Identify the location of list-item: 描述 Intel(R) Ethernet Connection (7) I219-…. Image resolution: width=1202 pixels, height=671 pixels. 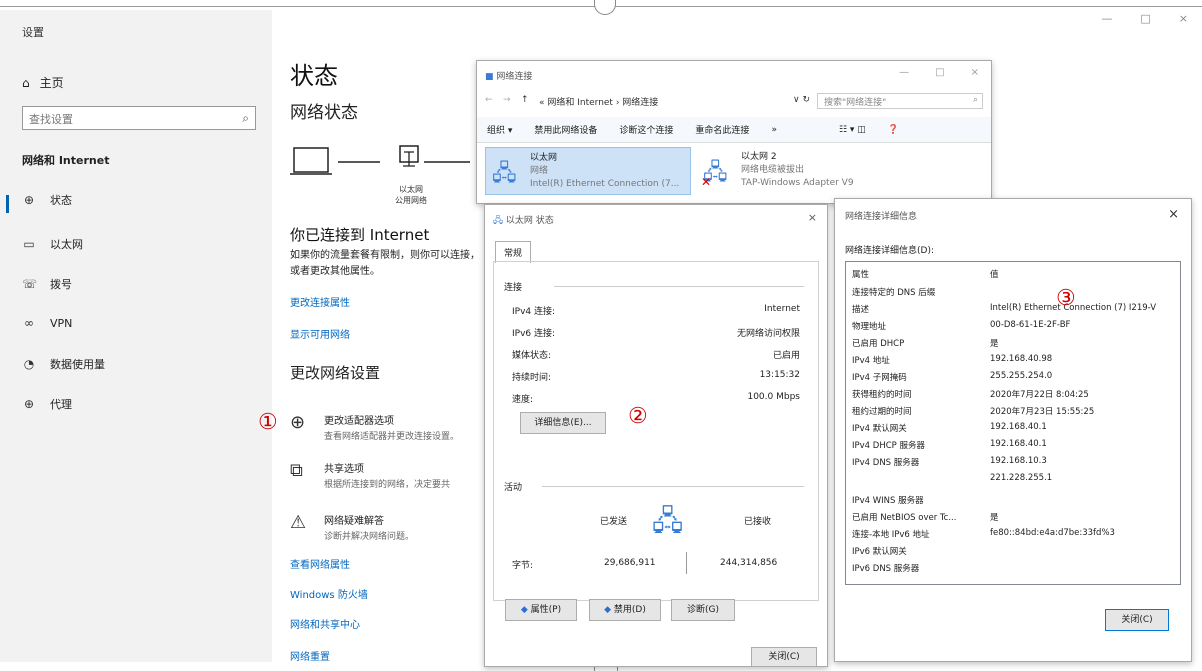
(1004, 309).